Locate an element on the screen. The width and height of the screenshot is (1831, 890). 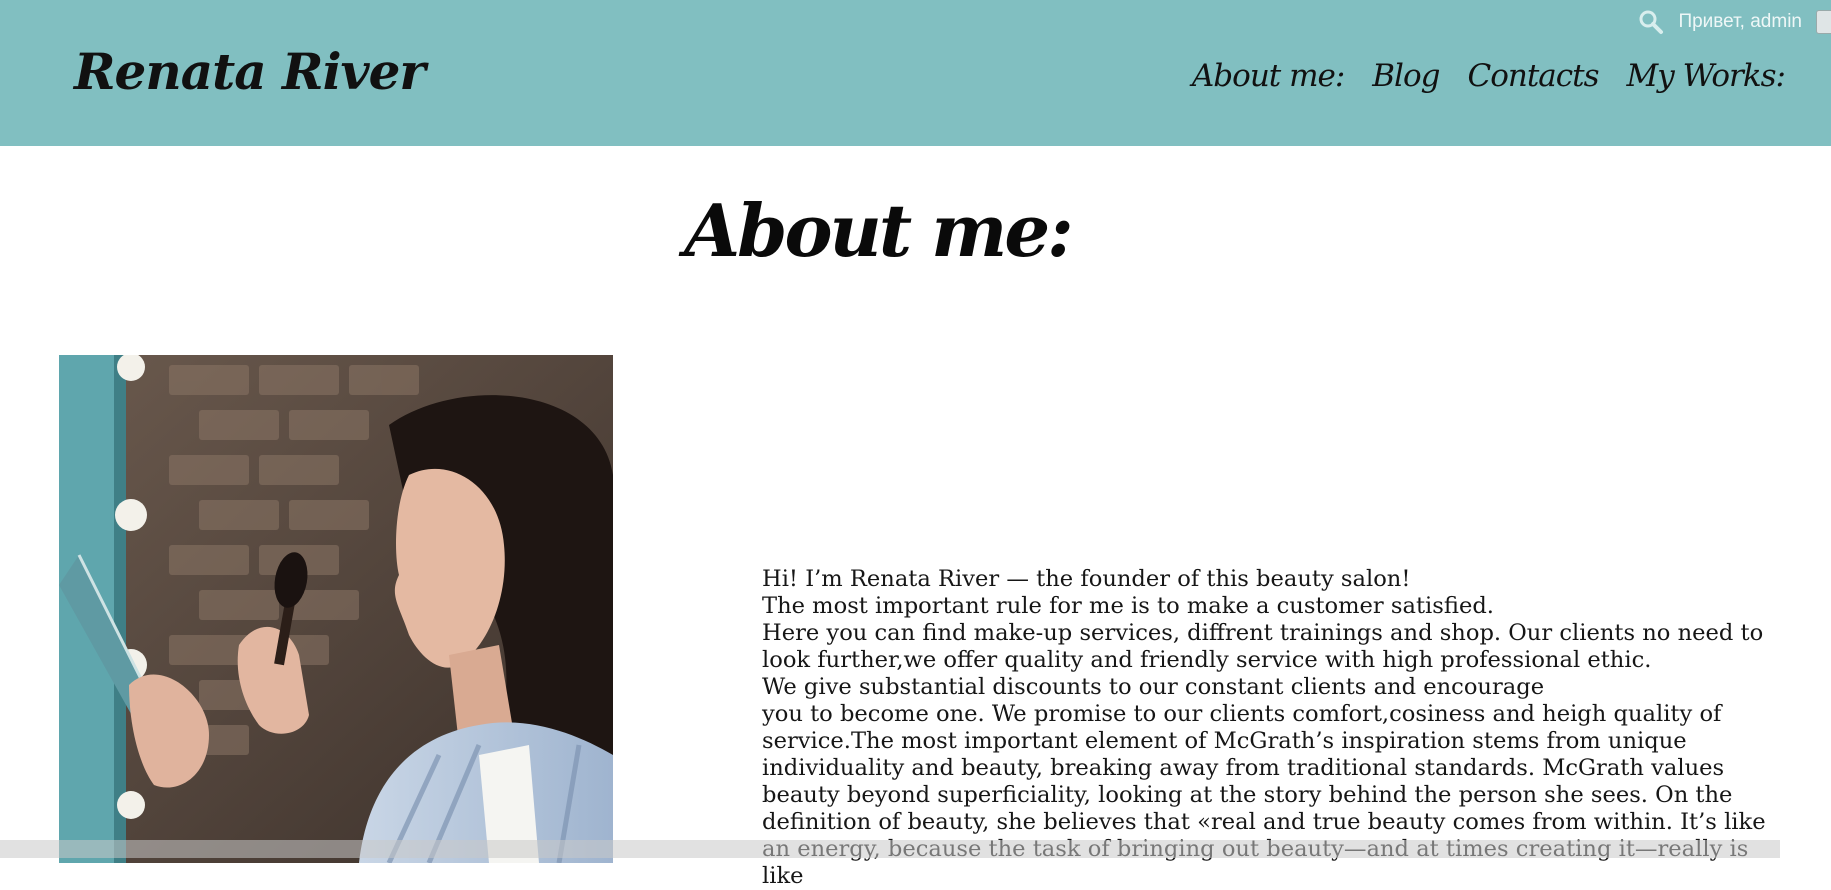
search-icon is located at coordinates (1651, 22).